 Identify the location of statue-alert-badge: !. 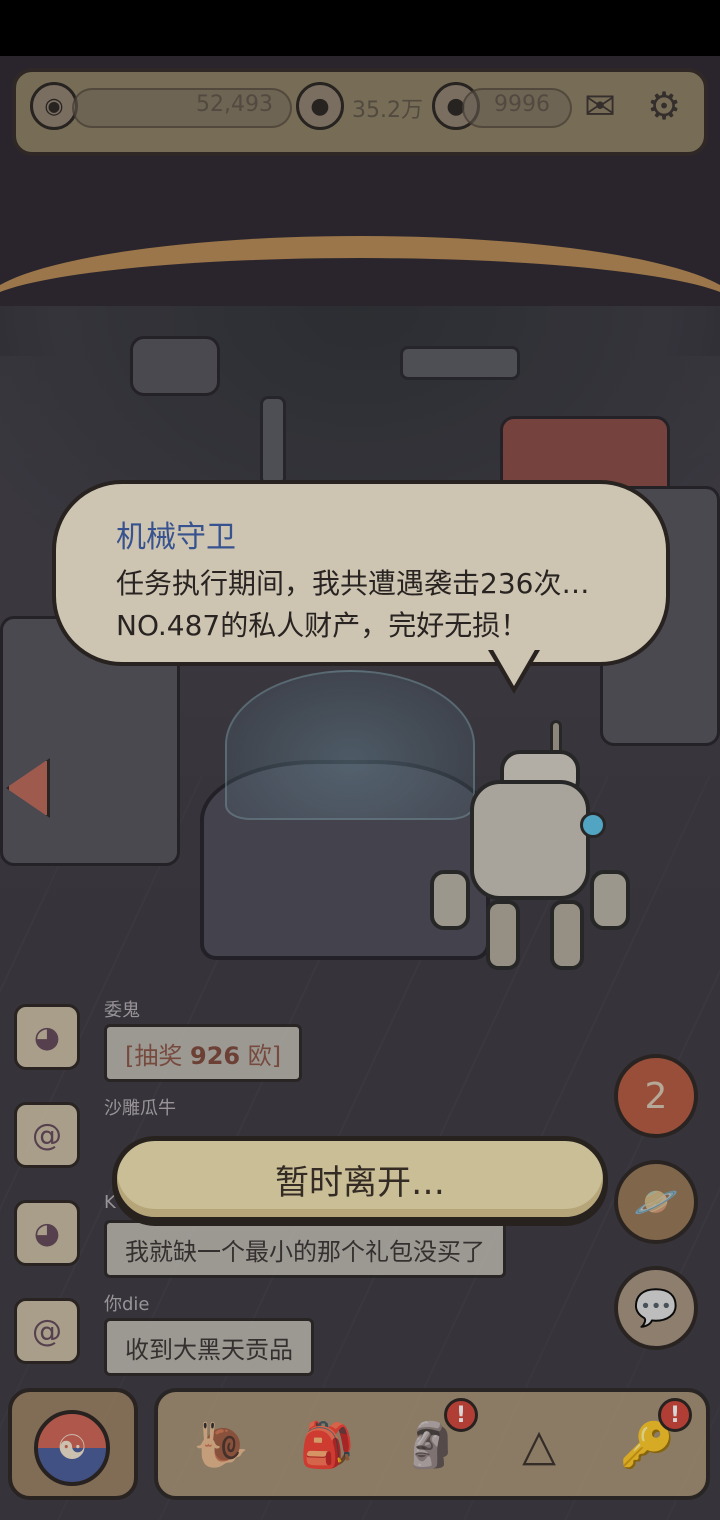
(461, 1415).